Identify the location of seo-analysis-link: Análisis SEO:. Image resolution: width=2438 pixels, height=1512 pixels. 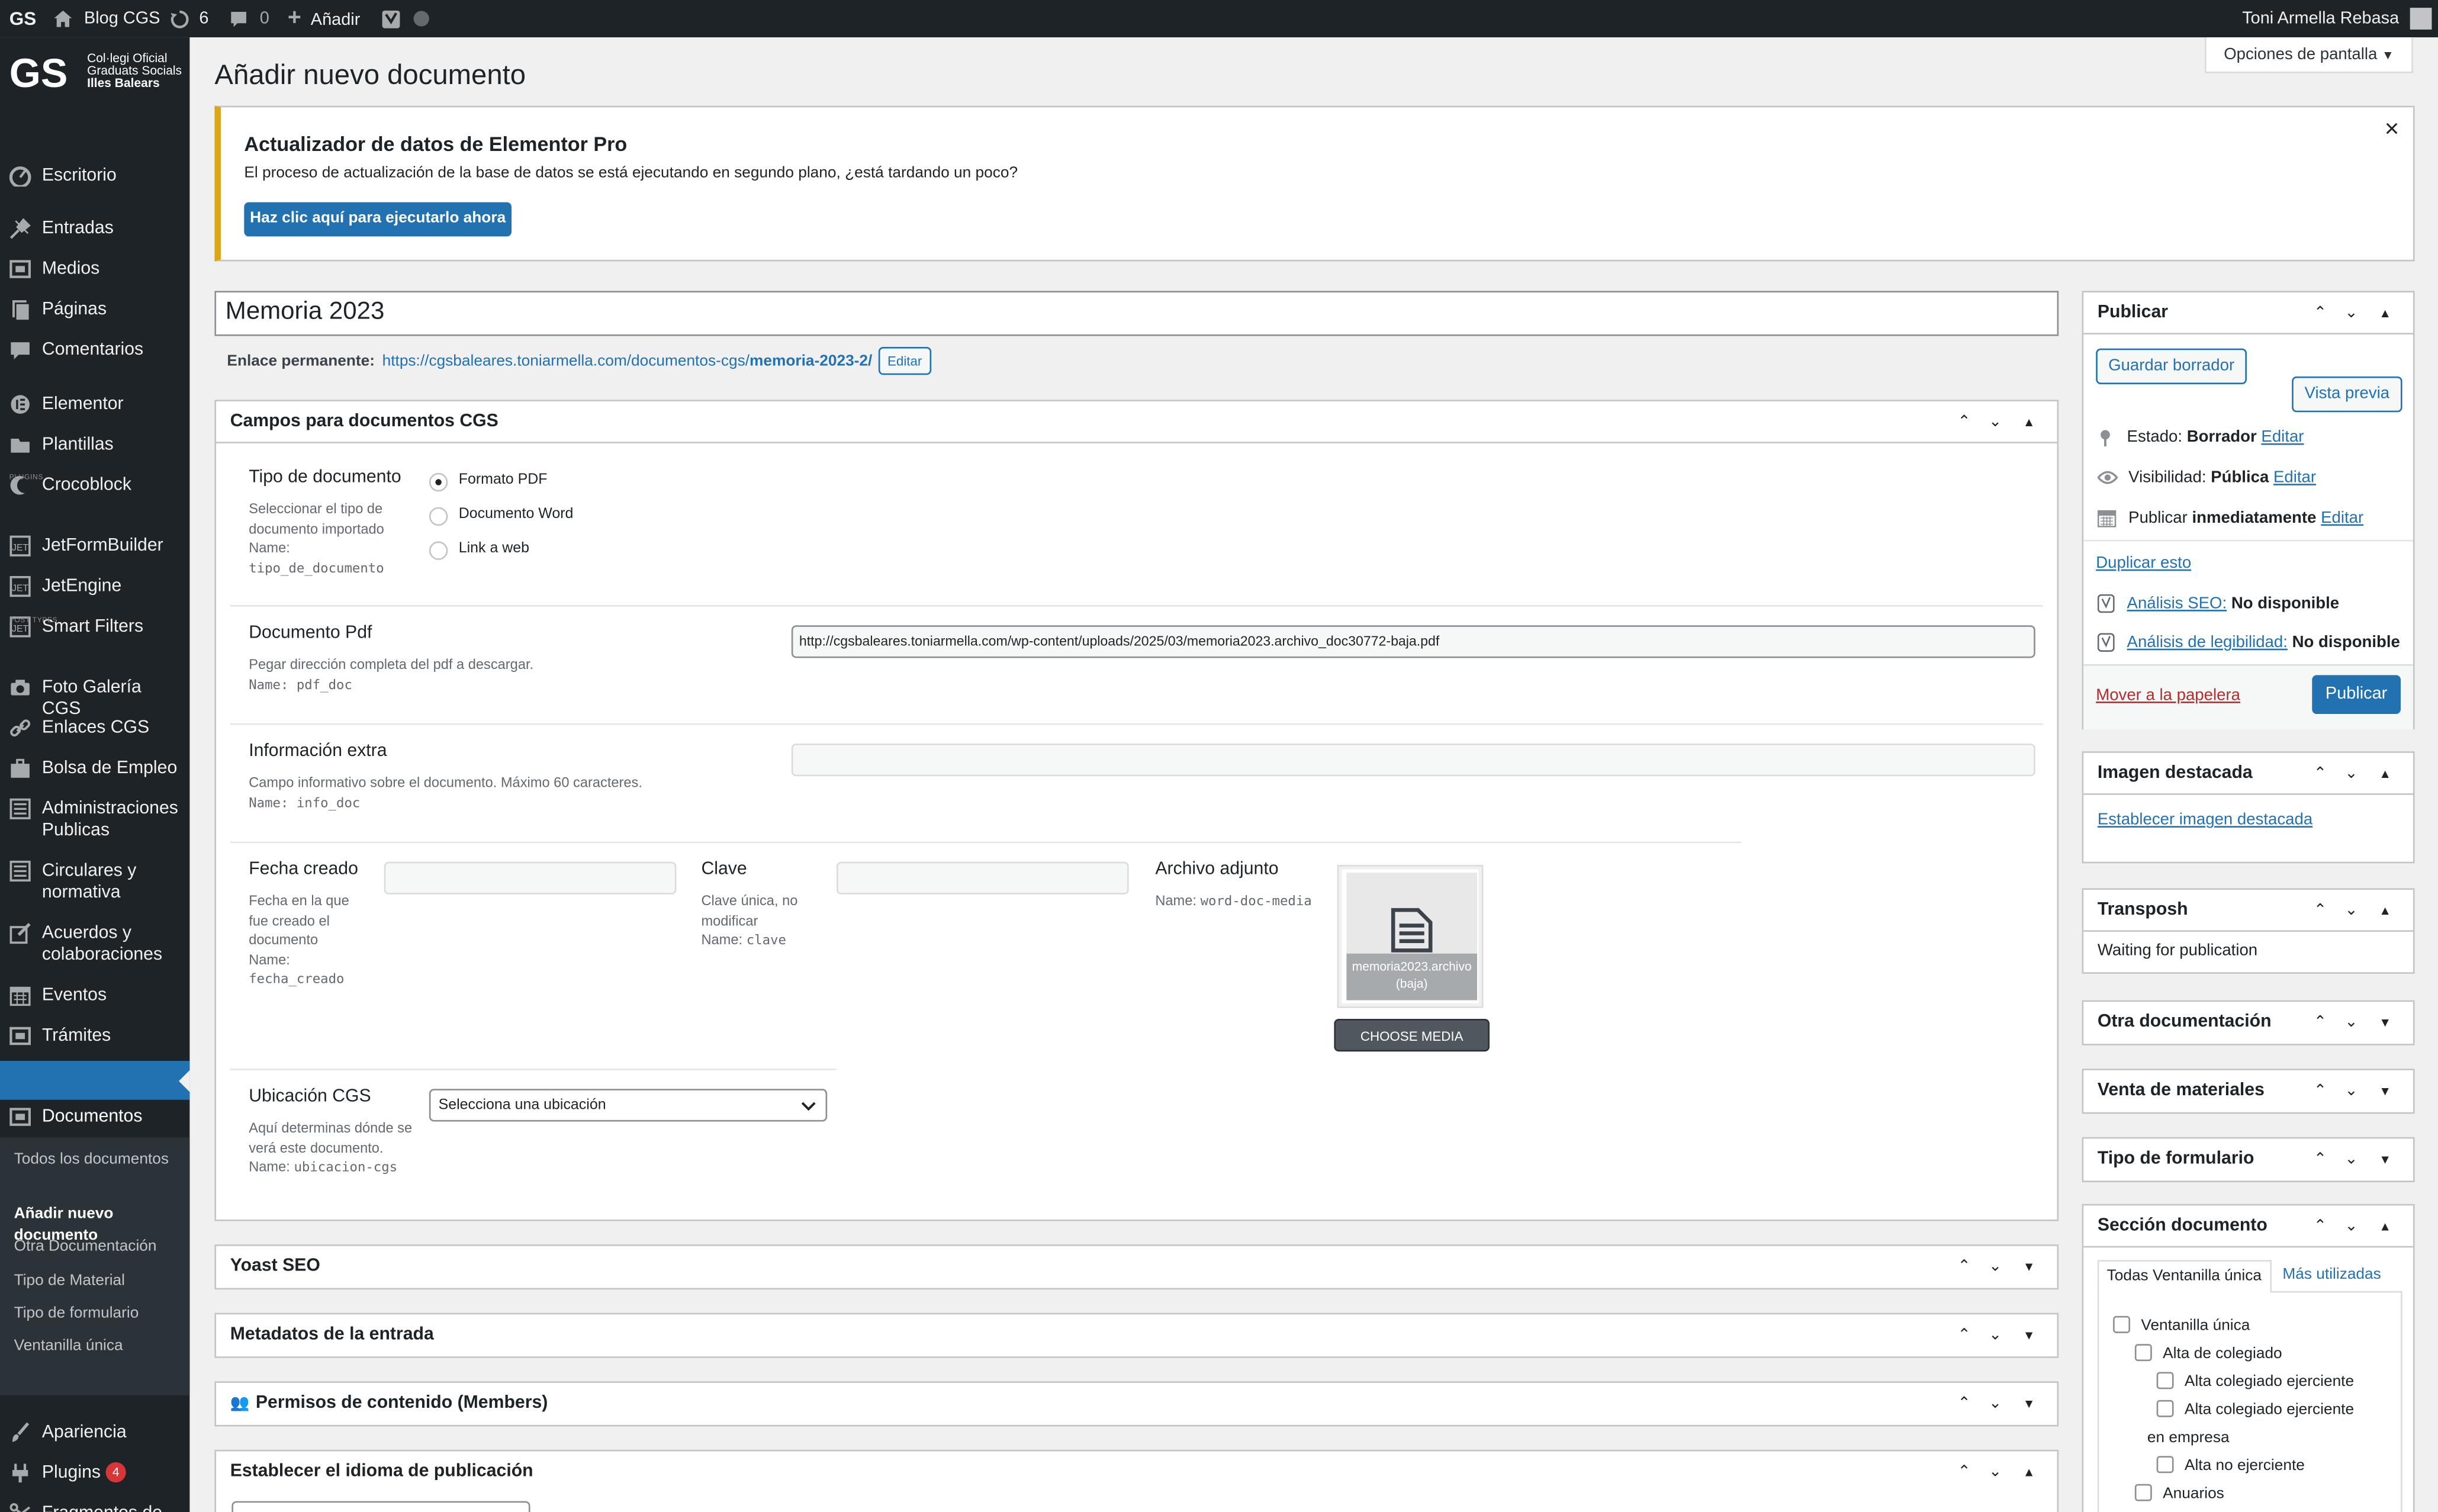
(2177, 603).